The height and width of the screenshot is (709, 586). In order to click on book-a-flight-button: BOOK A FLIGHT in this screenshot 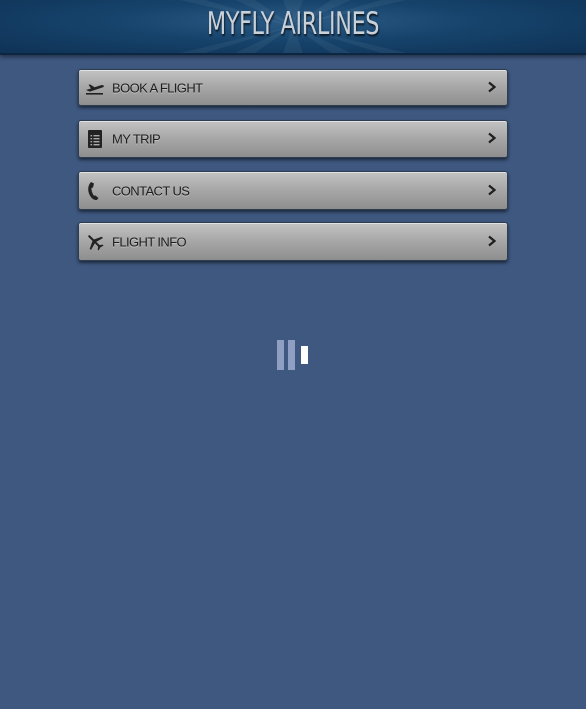, I will do `click(293, 87)`.